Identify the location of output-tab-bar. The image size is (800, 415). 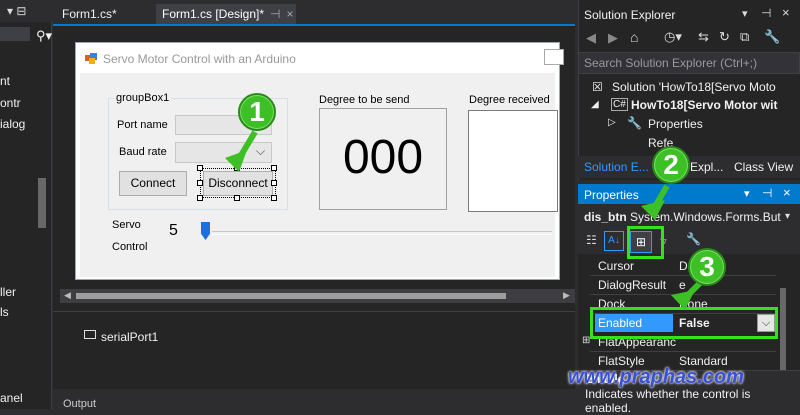
(314, 402).